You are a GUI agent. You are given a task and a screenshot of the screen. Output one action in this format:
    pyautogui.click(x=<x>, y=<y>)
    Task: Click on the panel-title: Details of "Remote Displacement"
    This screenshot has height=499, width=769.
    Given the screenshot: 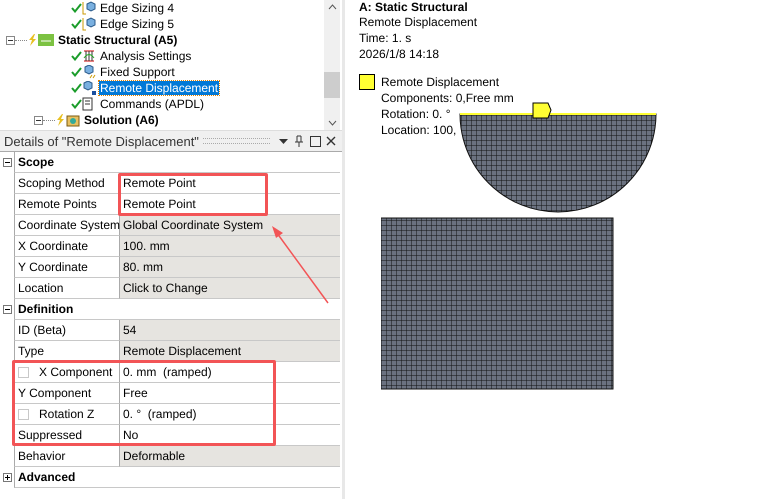 What is the action you would take?
    pyautogui.click(x=101, y=141)
    